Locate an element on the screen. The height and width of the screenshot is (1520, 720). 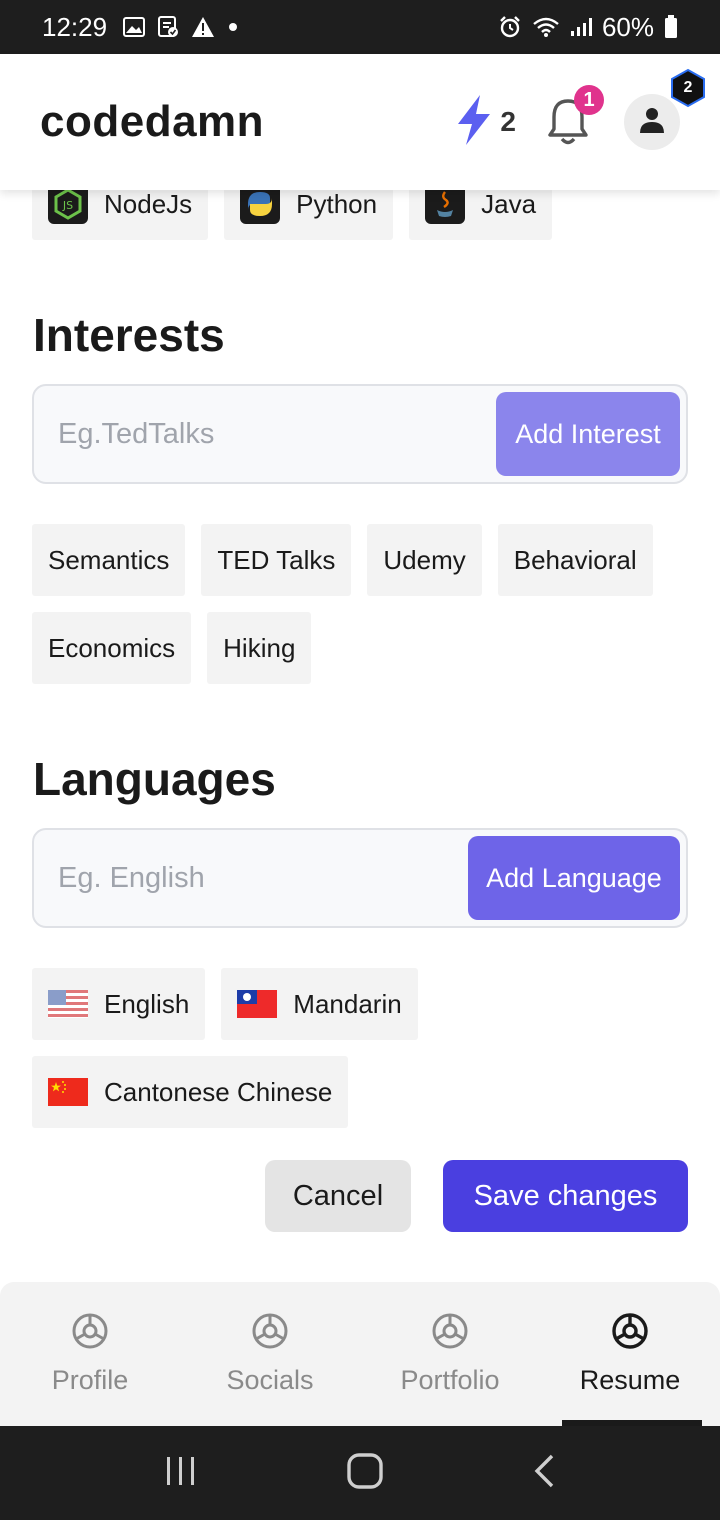
bolt-counter: 2 is located at coordinates (485, 122).